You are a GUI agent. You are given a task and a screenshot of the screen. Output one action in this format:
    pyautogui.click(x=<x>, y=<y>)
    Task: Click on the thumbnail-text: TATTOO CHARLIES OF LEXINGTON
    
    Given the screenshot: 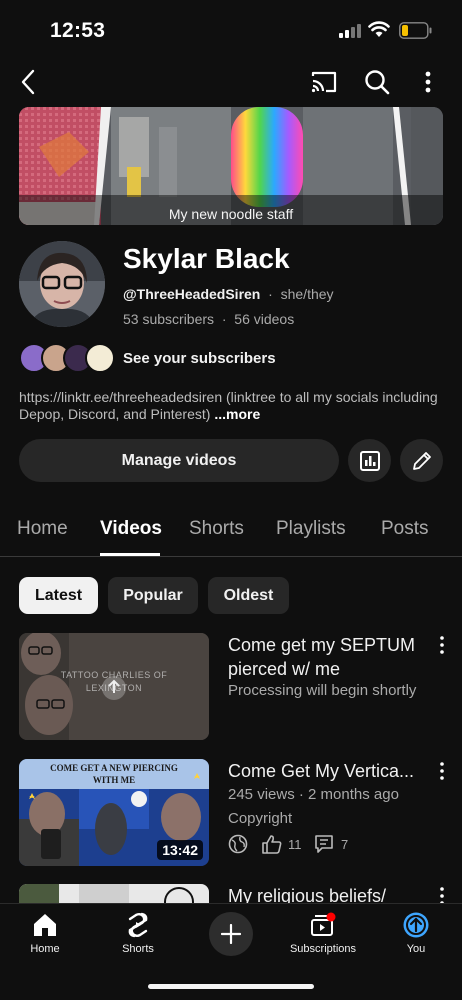 What is the action you would take?
    pyautogui.click(x=114, y=681)
    